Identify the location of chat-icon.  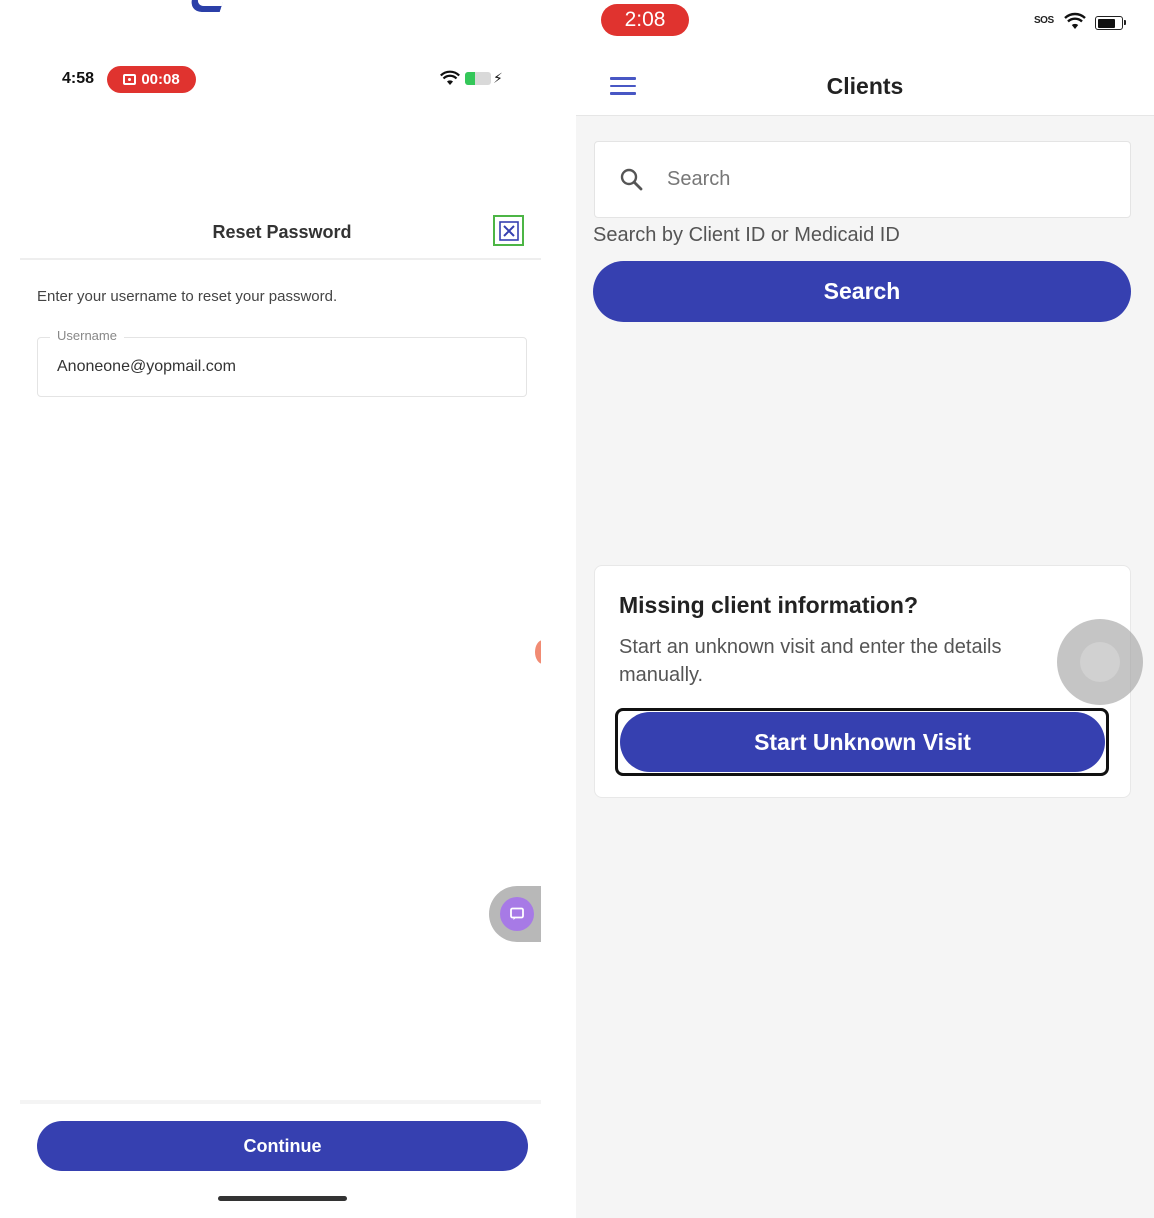
(517, 913).